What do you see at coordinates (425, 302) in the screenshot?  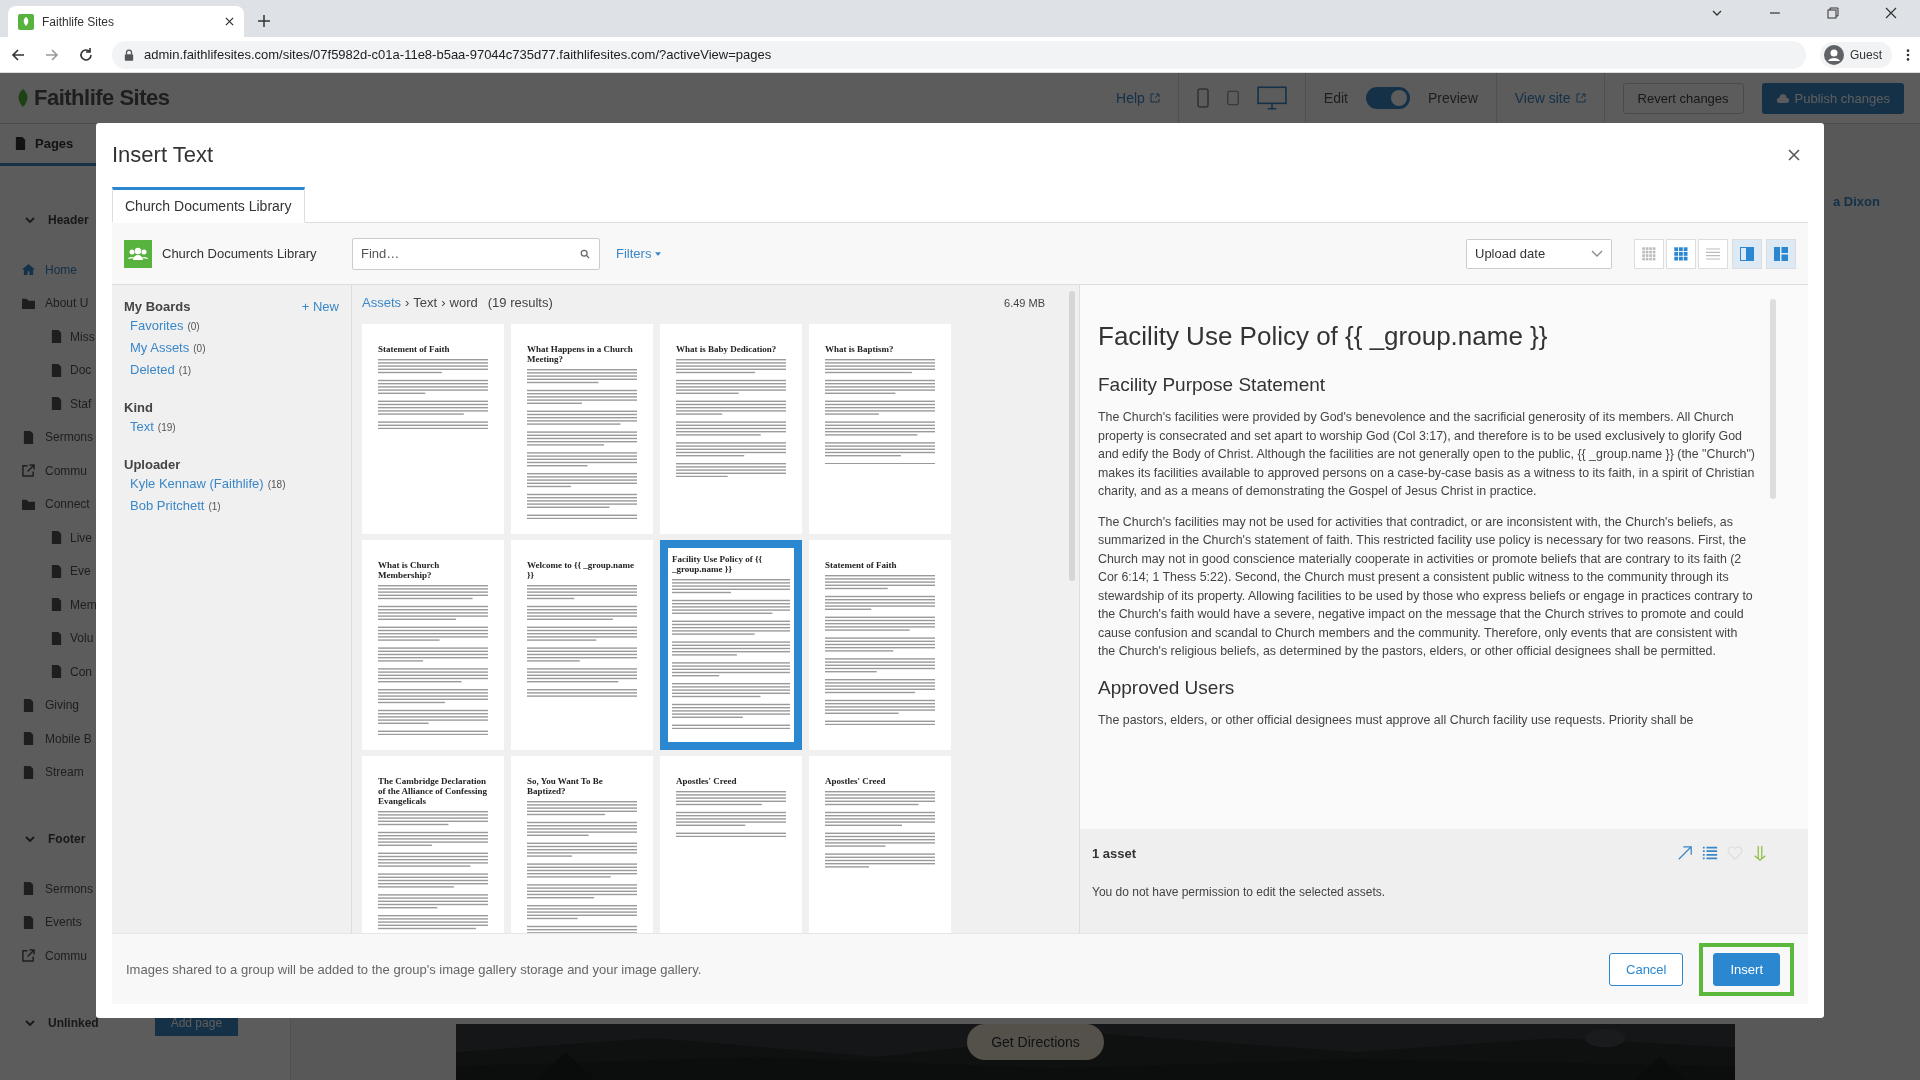 I see `breadcrumb-item: Text` at bounding box center [425, 302].